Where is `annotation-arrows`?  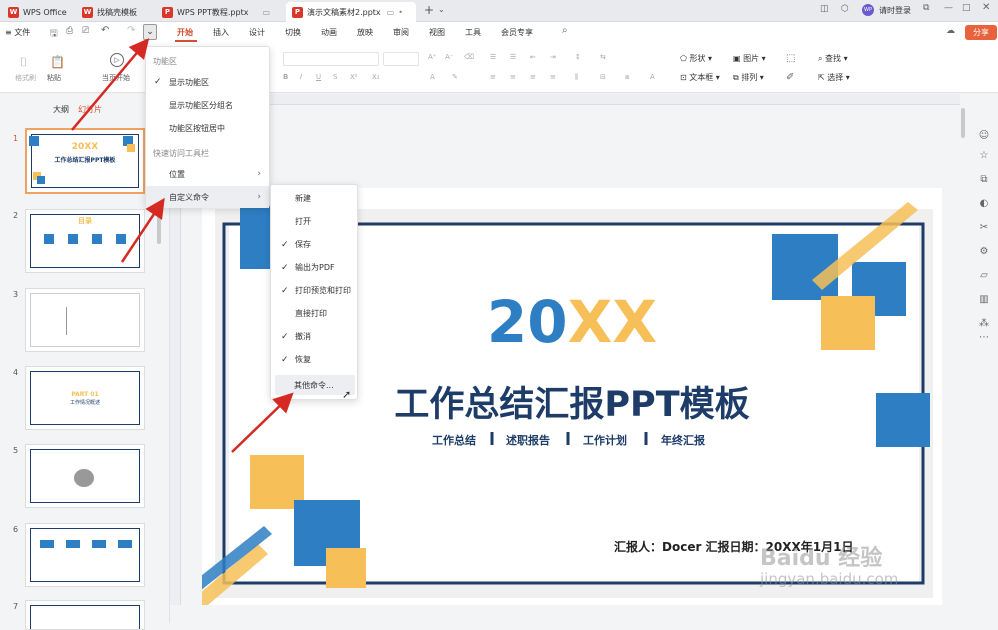
annotation-arrows is located at coordinates (182, 245).